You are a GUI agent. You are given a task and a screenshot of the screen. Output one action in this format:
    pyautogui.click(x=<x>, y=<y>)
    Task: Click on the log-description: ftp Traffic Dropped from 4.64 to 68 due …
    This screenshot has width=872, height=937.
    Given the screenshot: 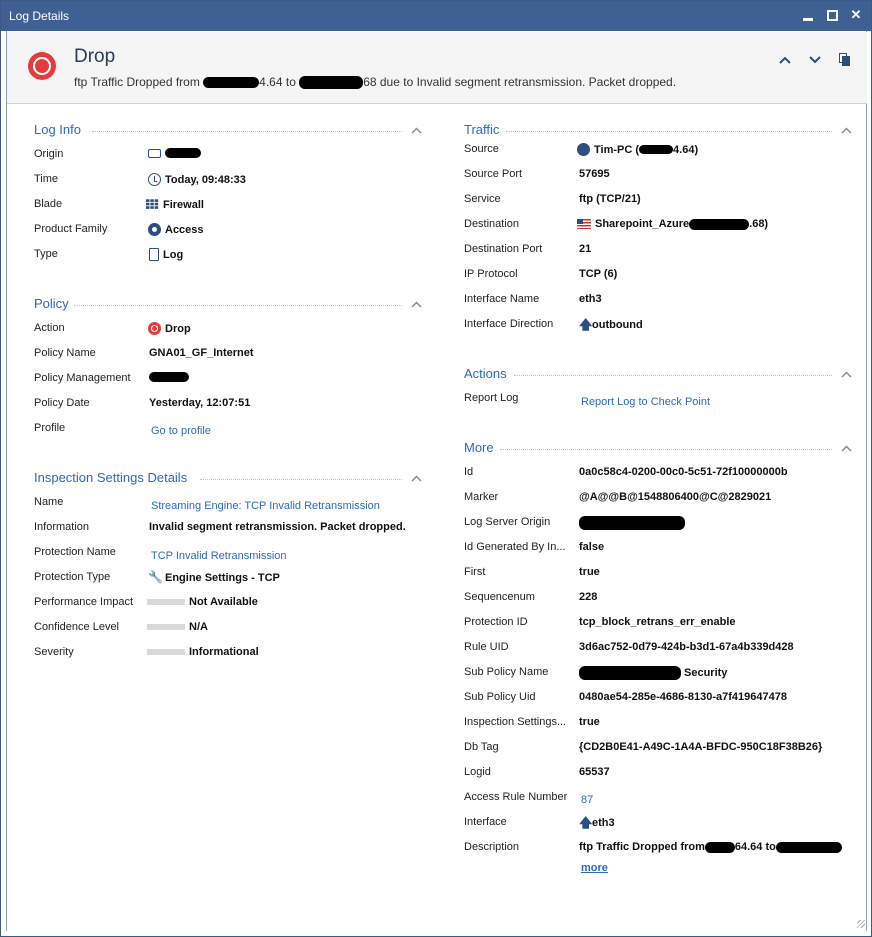 What is the action you would take?
    pyautogui.click(x=375, y=82)
    